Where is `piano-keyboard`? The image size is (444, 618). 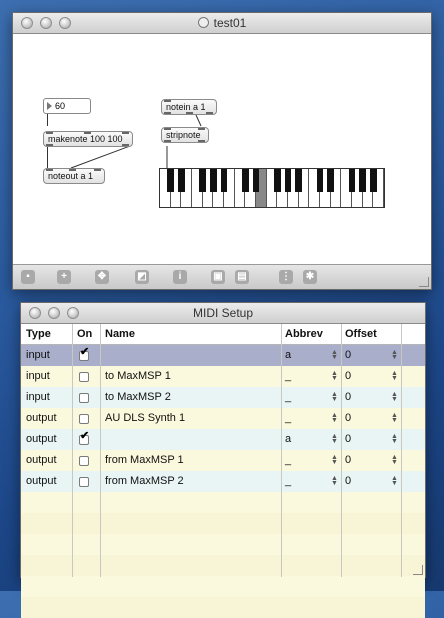
piano-keyboard is located at coordinates (272, 188).